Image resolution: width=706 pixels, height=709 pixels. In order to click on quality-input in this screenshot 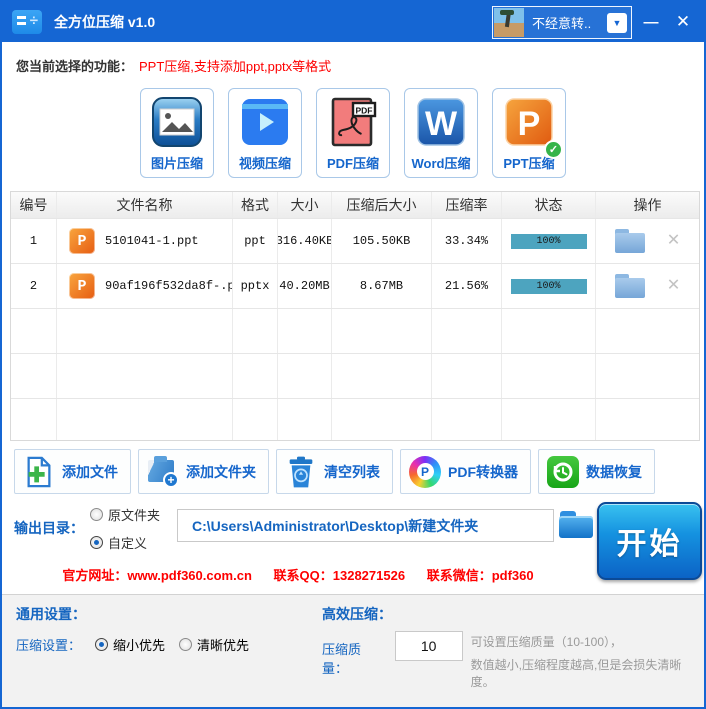, I will do `click(428, 646)`.